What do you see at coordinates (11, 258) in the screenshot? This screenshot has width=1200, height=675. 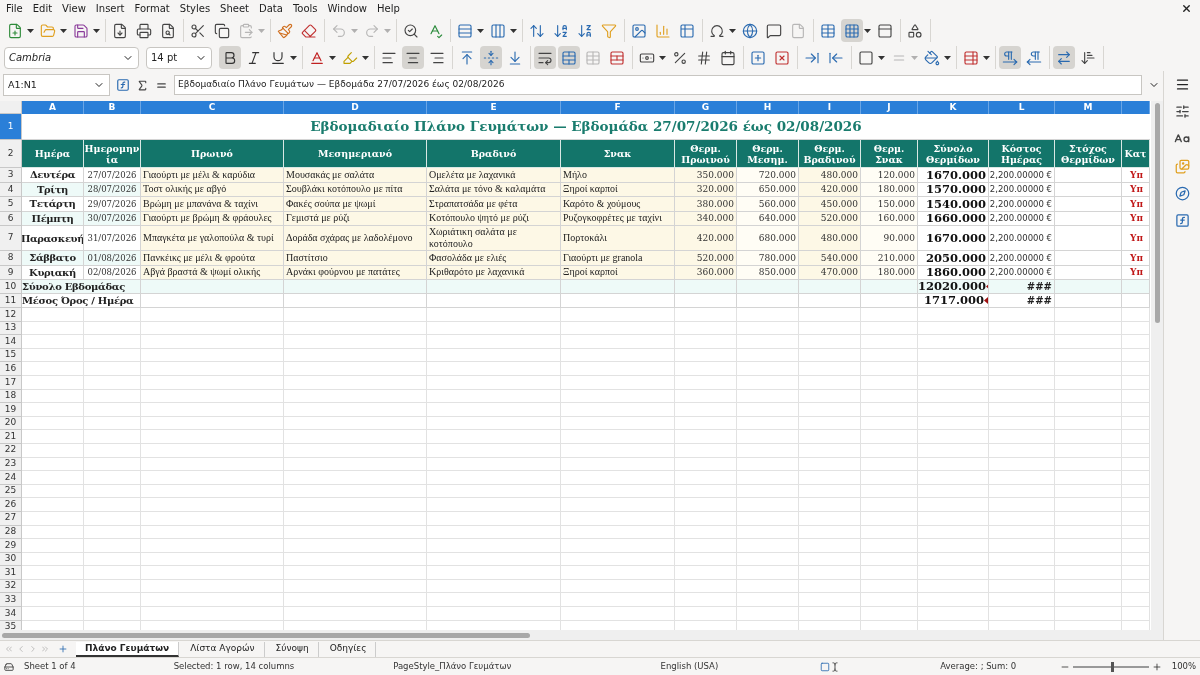 I see `row-header: 8` at bounding box center [11, 258].